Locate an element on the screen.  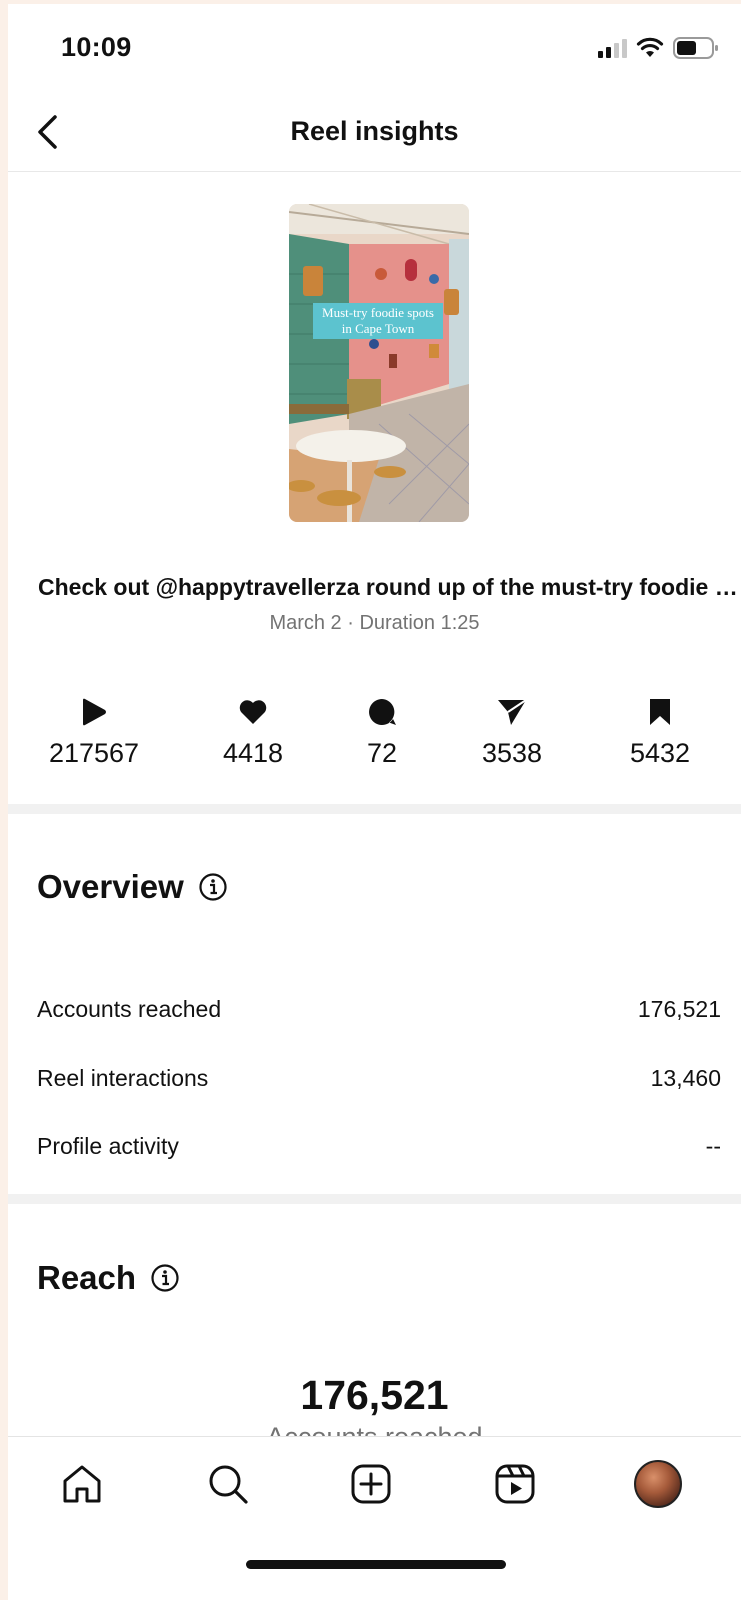
reel-thumbnail: Must-try foodie spots in Cape Town is located at coordinates (379, 363).